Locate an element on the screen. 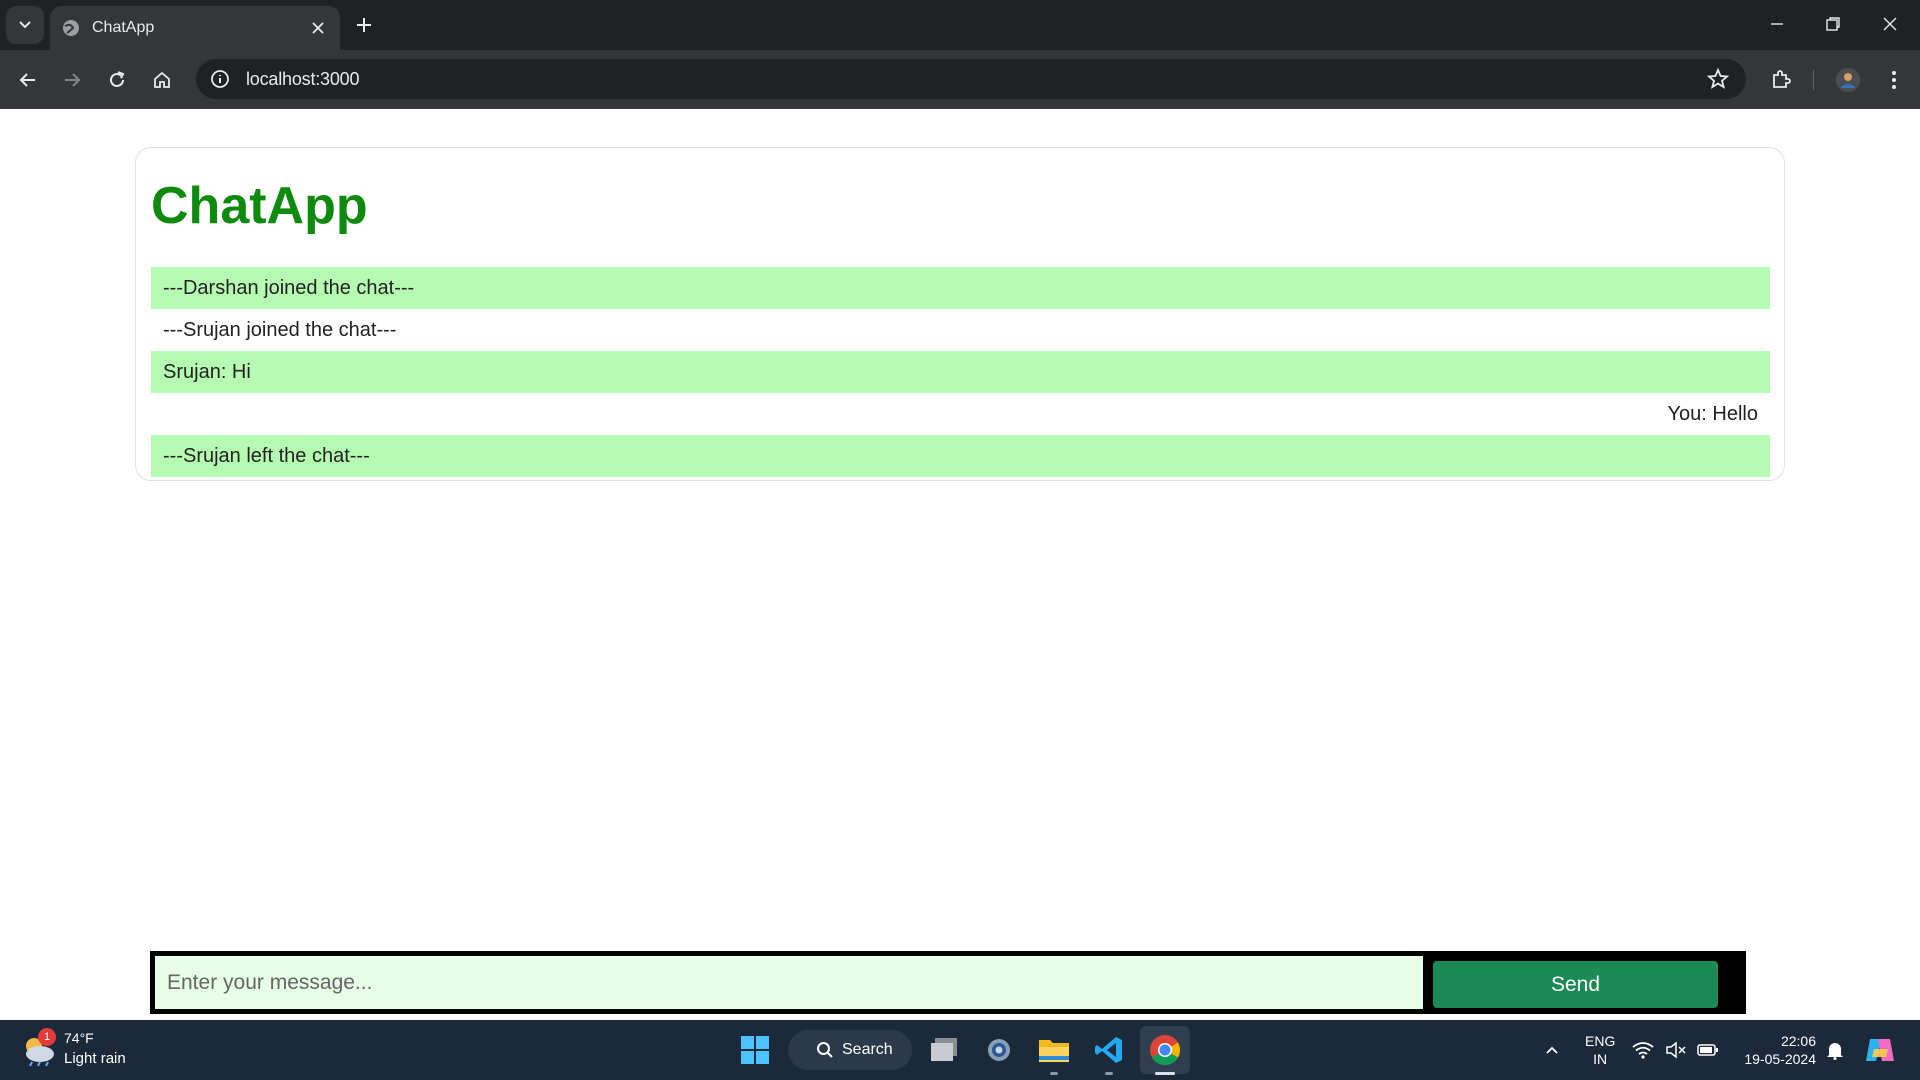 The height and width of the screenshot is (1080, 1920). volume-button is located at coordinates (1676, 1050).